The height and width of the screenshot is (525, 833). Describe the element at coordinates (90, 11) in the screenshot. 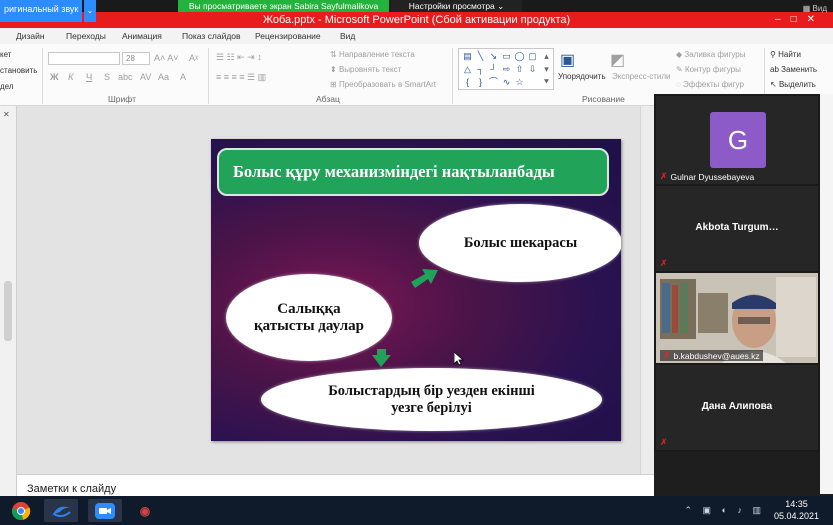

I see `original-sound-dropdown-icon: ⌄` at that location.